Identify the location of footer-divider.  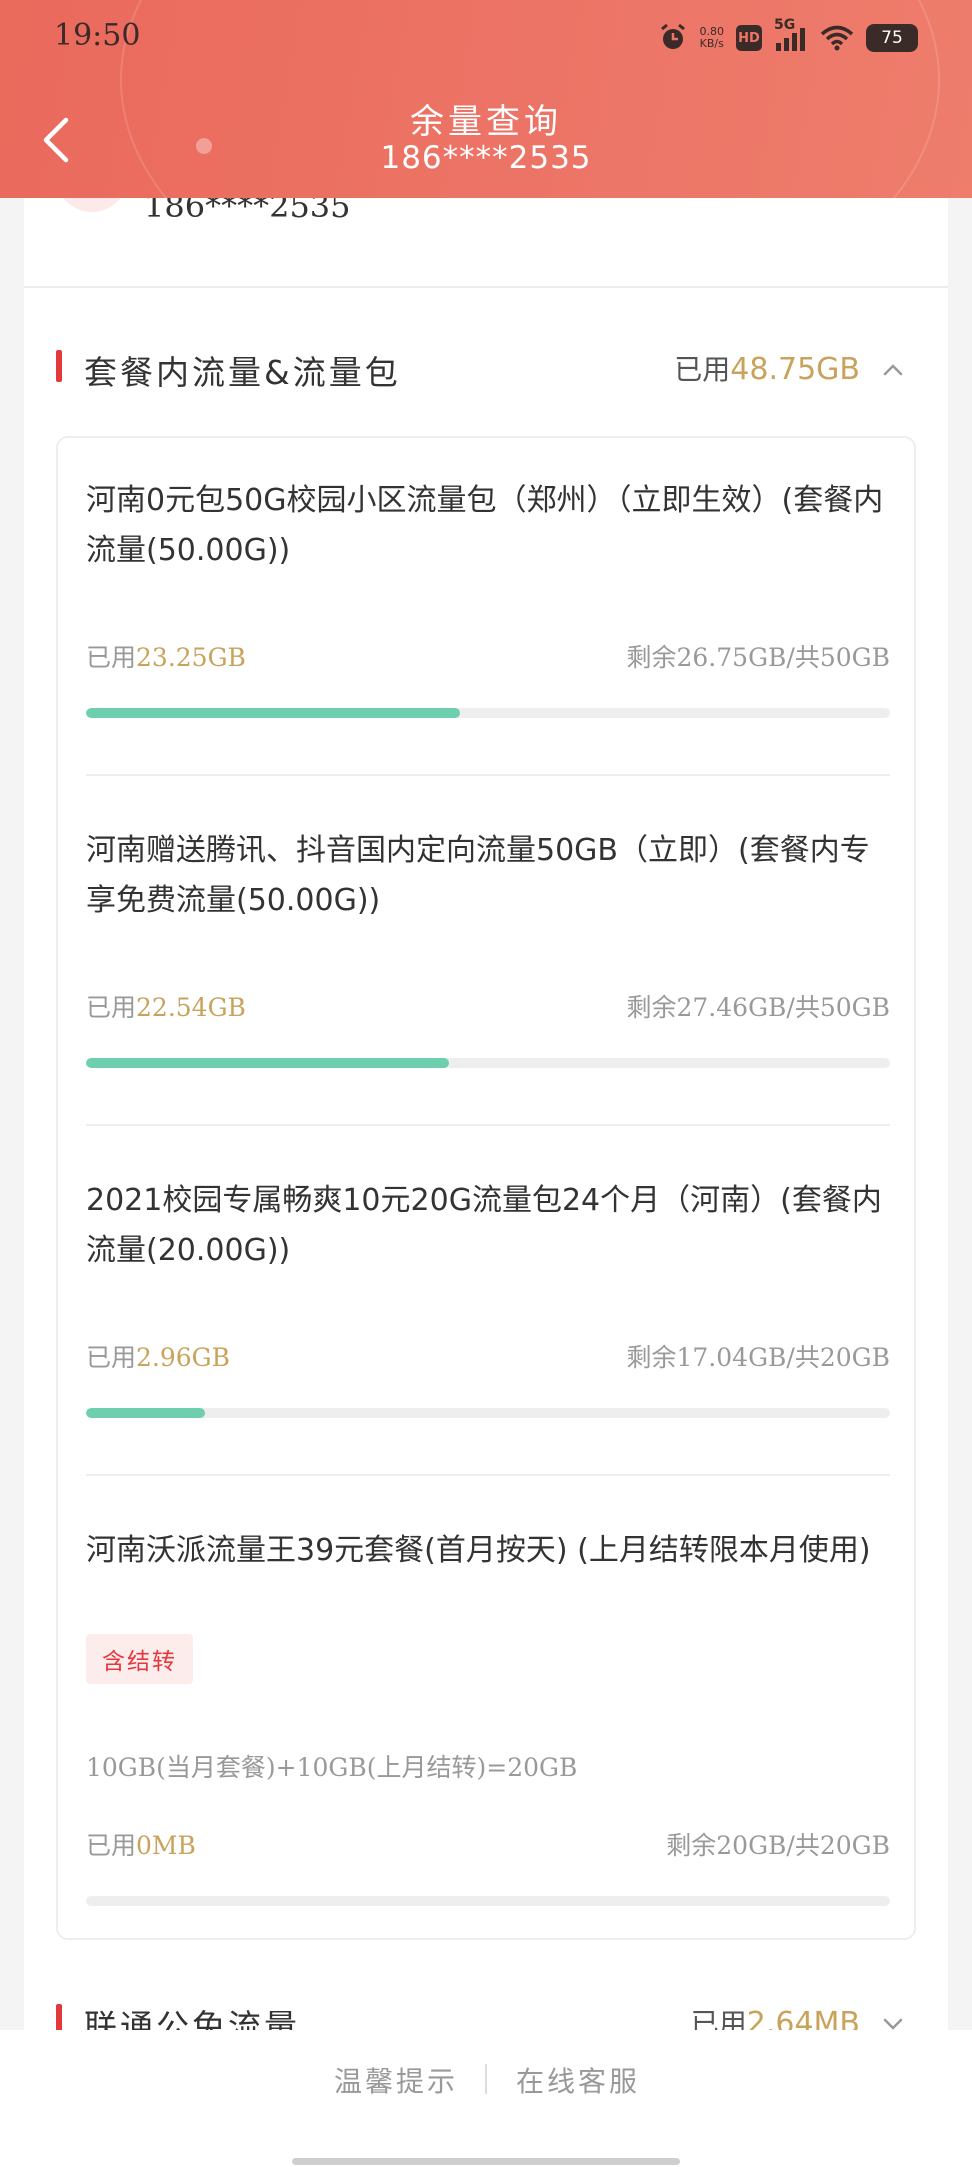
(486, 2079).